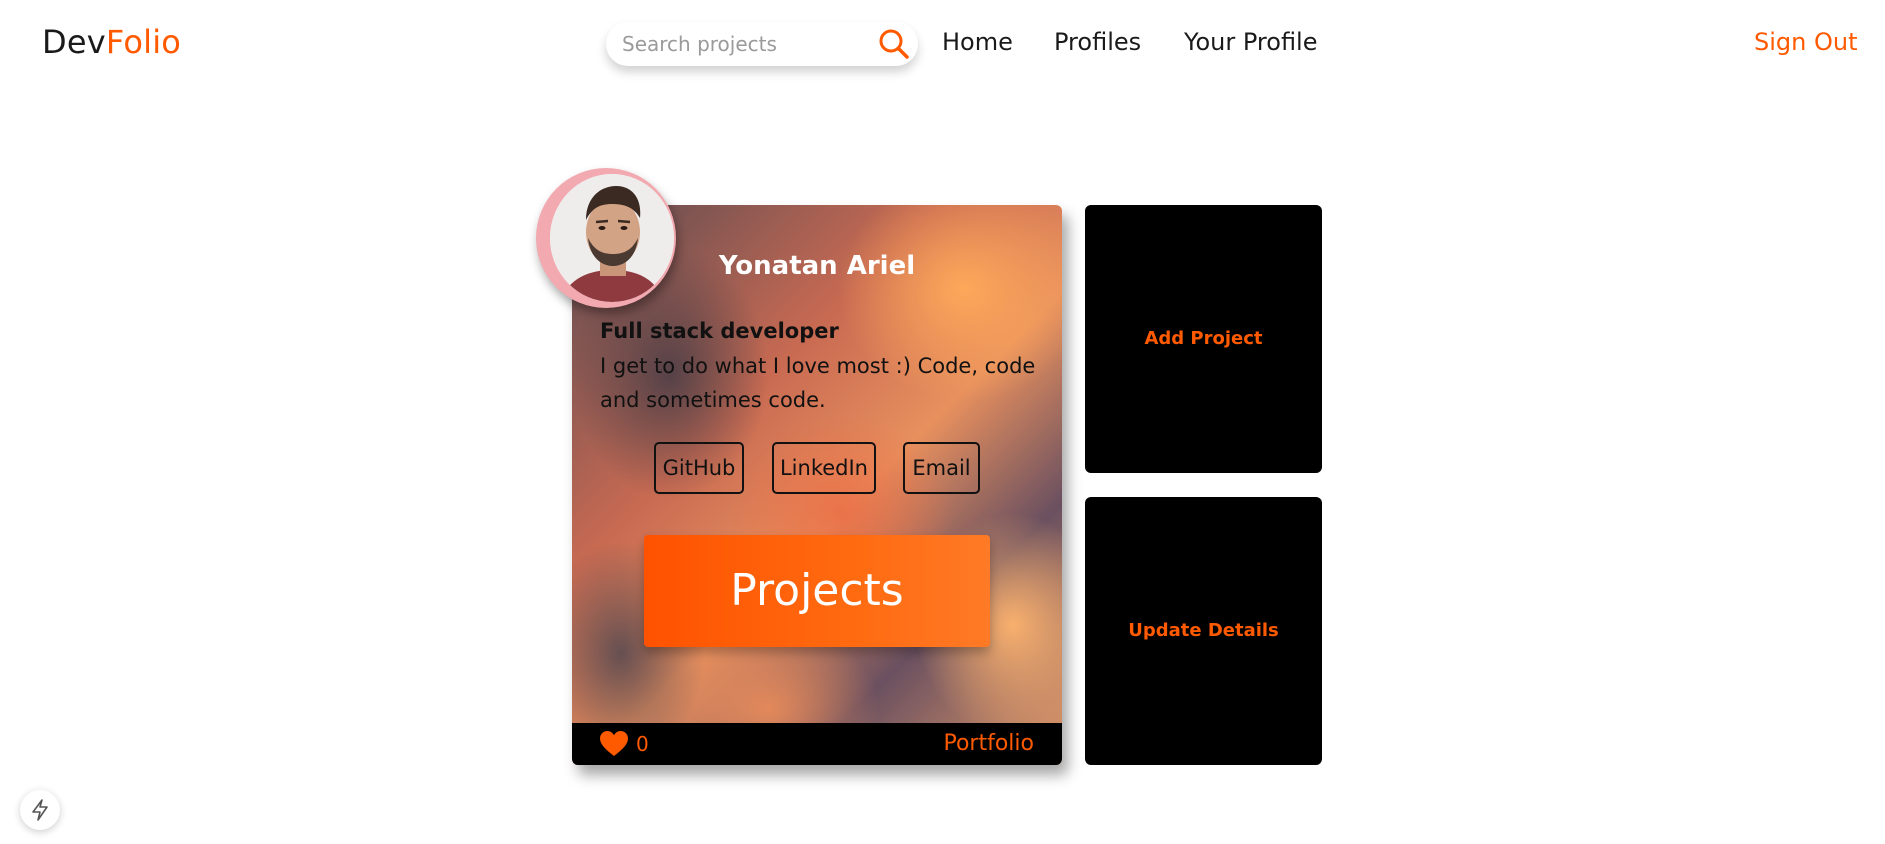 The width and height of the screenshot is (1885, 844). Describe the element at coordinates (1097, 42) in the screenshot. I see `nav-profiles: Profiles` at that location.